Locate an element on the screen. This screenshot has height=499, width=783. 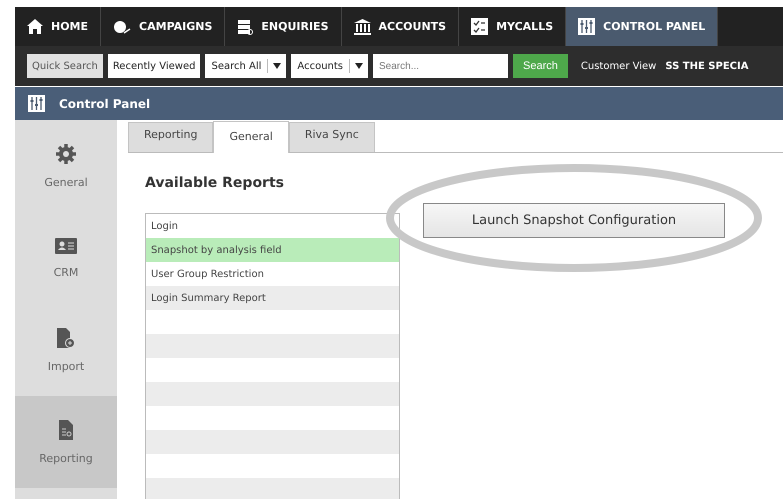
report-item: Snapshot by analysis field is located at coordinates (272, 250).